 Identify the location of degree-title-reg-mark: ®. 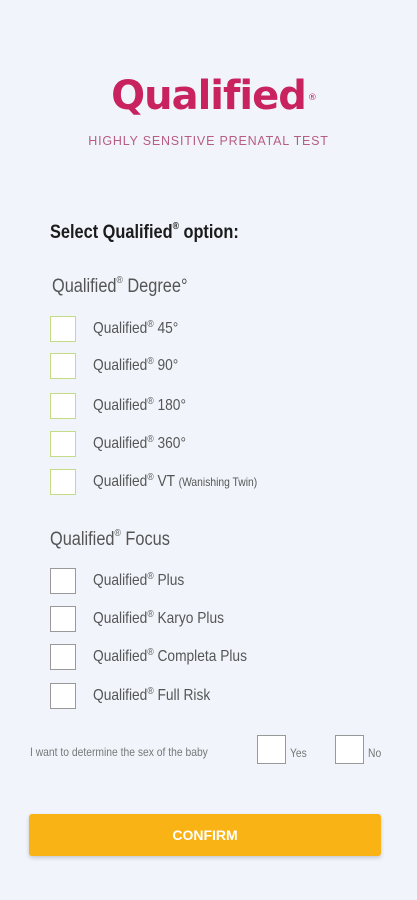
(119, 280).